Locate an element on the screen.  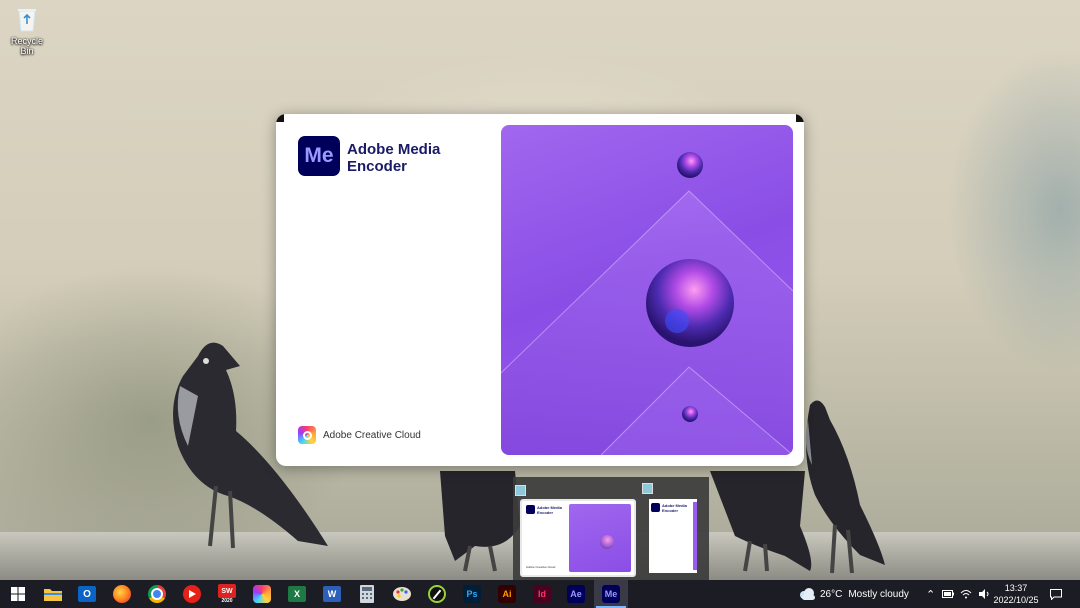
clock-date: 2022/10/25 is located at coordinates (1016, 600).